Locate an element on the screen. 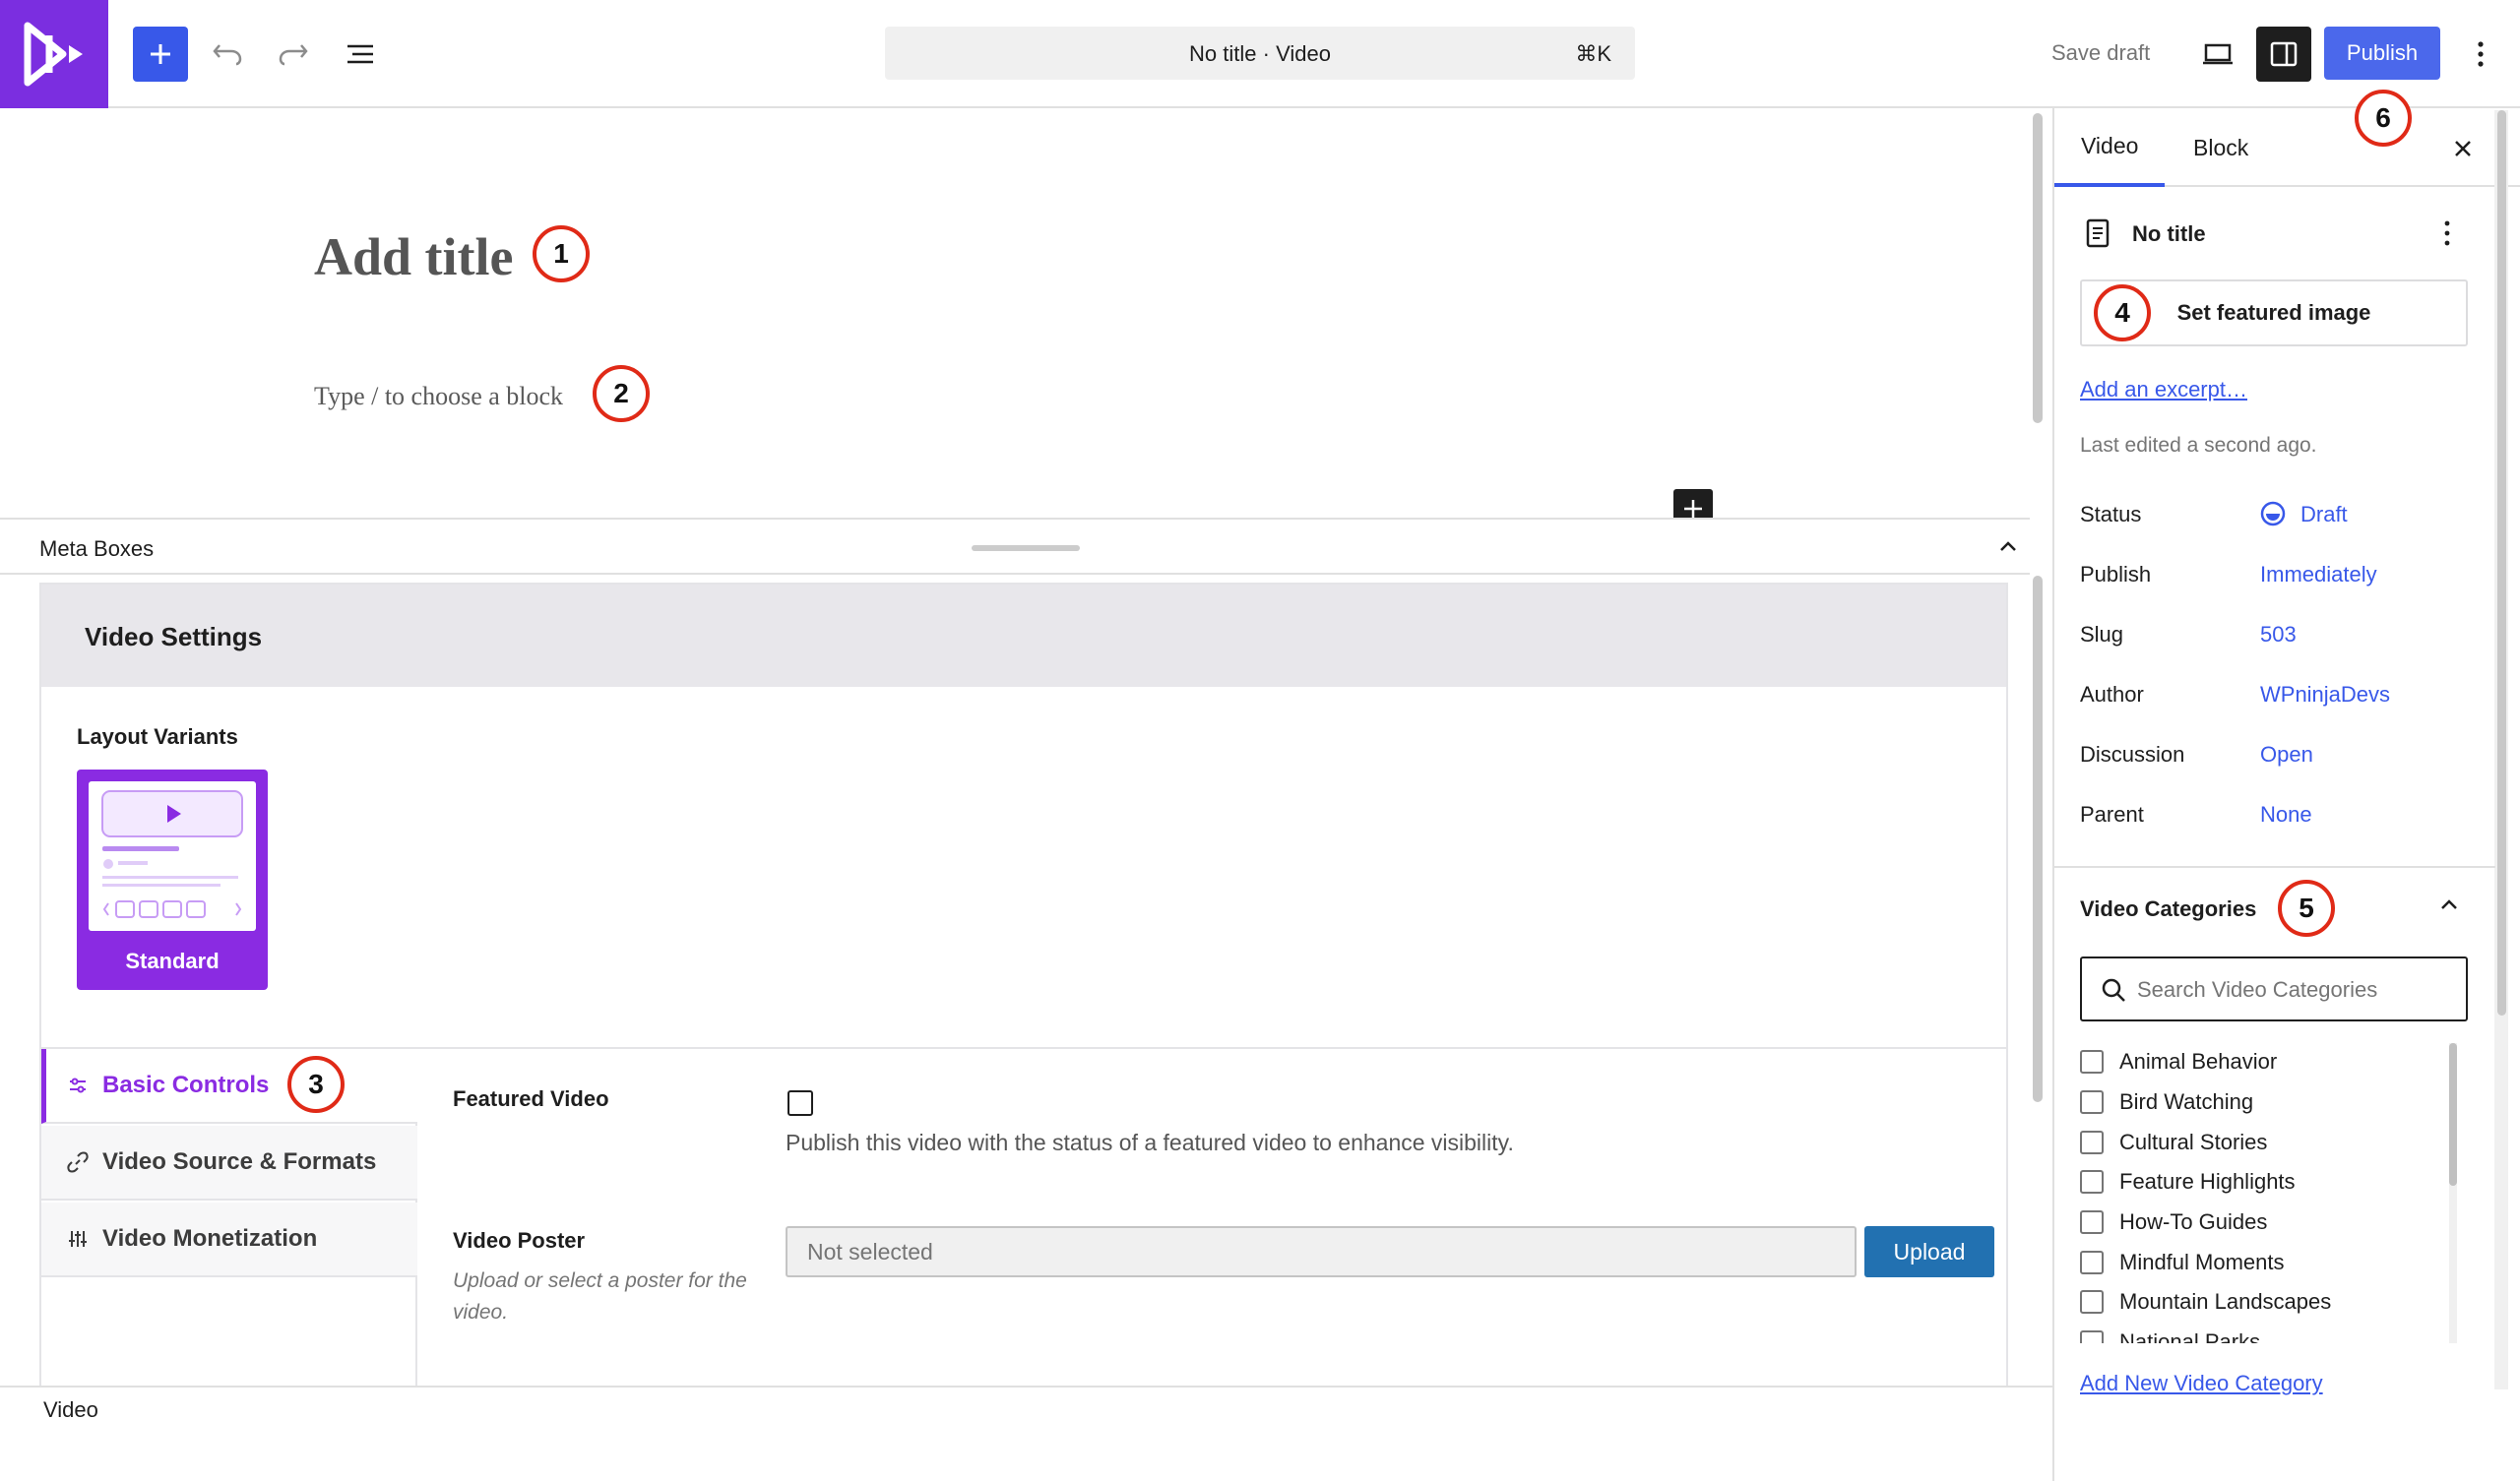  status-value: Draft is located at coordinates (2324, 514).